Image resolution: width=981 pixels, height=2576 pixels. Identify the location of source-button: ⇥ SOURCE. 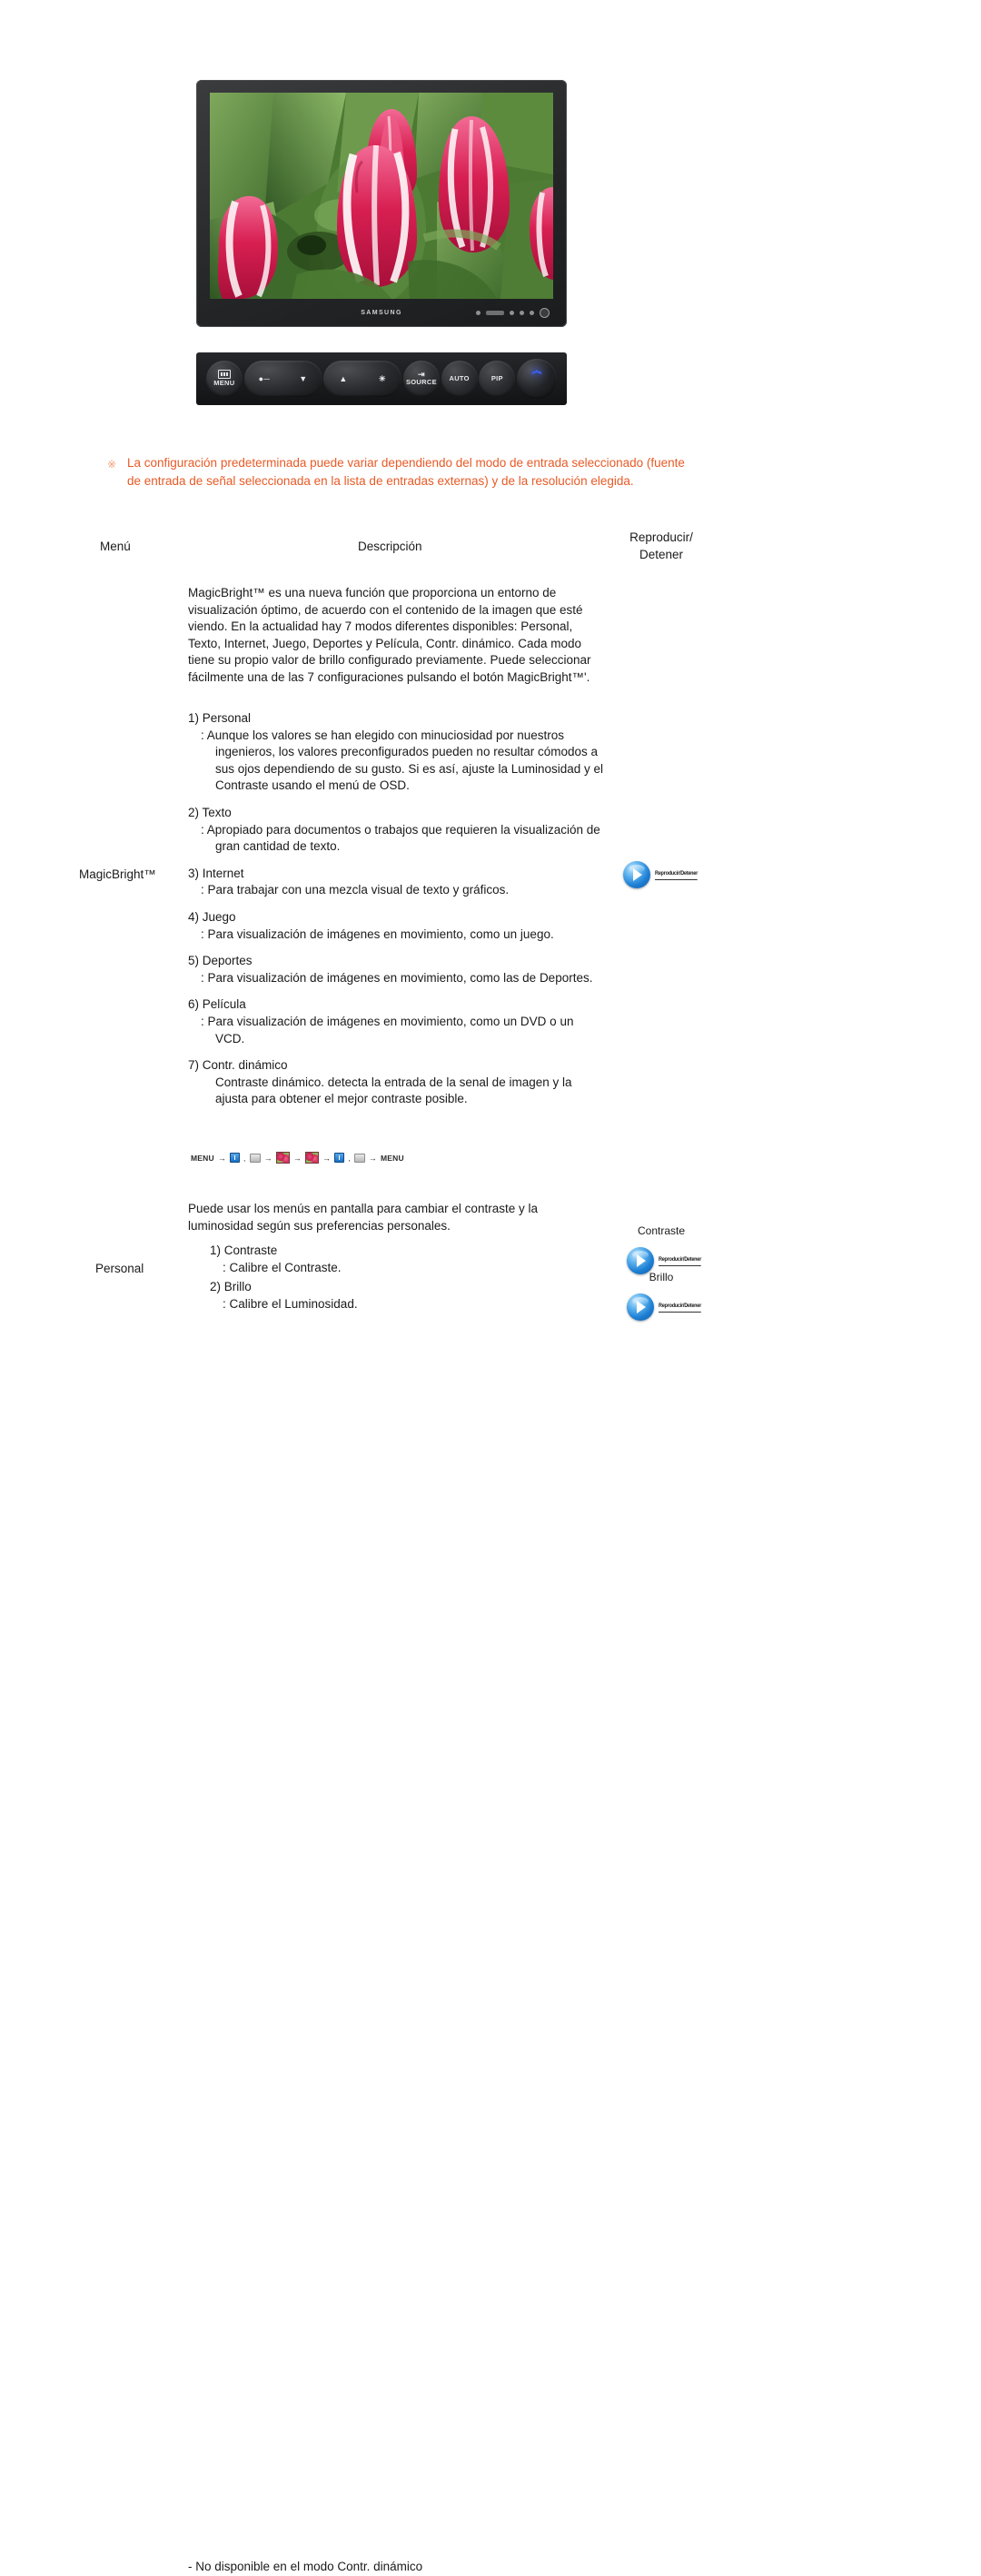
(421, 379).